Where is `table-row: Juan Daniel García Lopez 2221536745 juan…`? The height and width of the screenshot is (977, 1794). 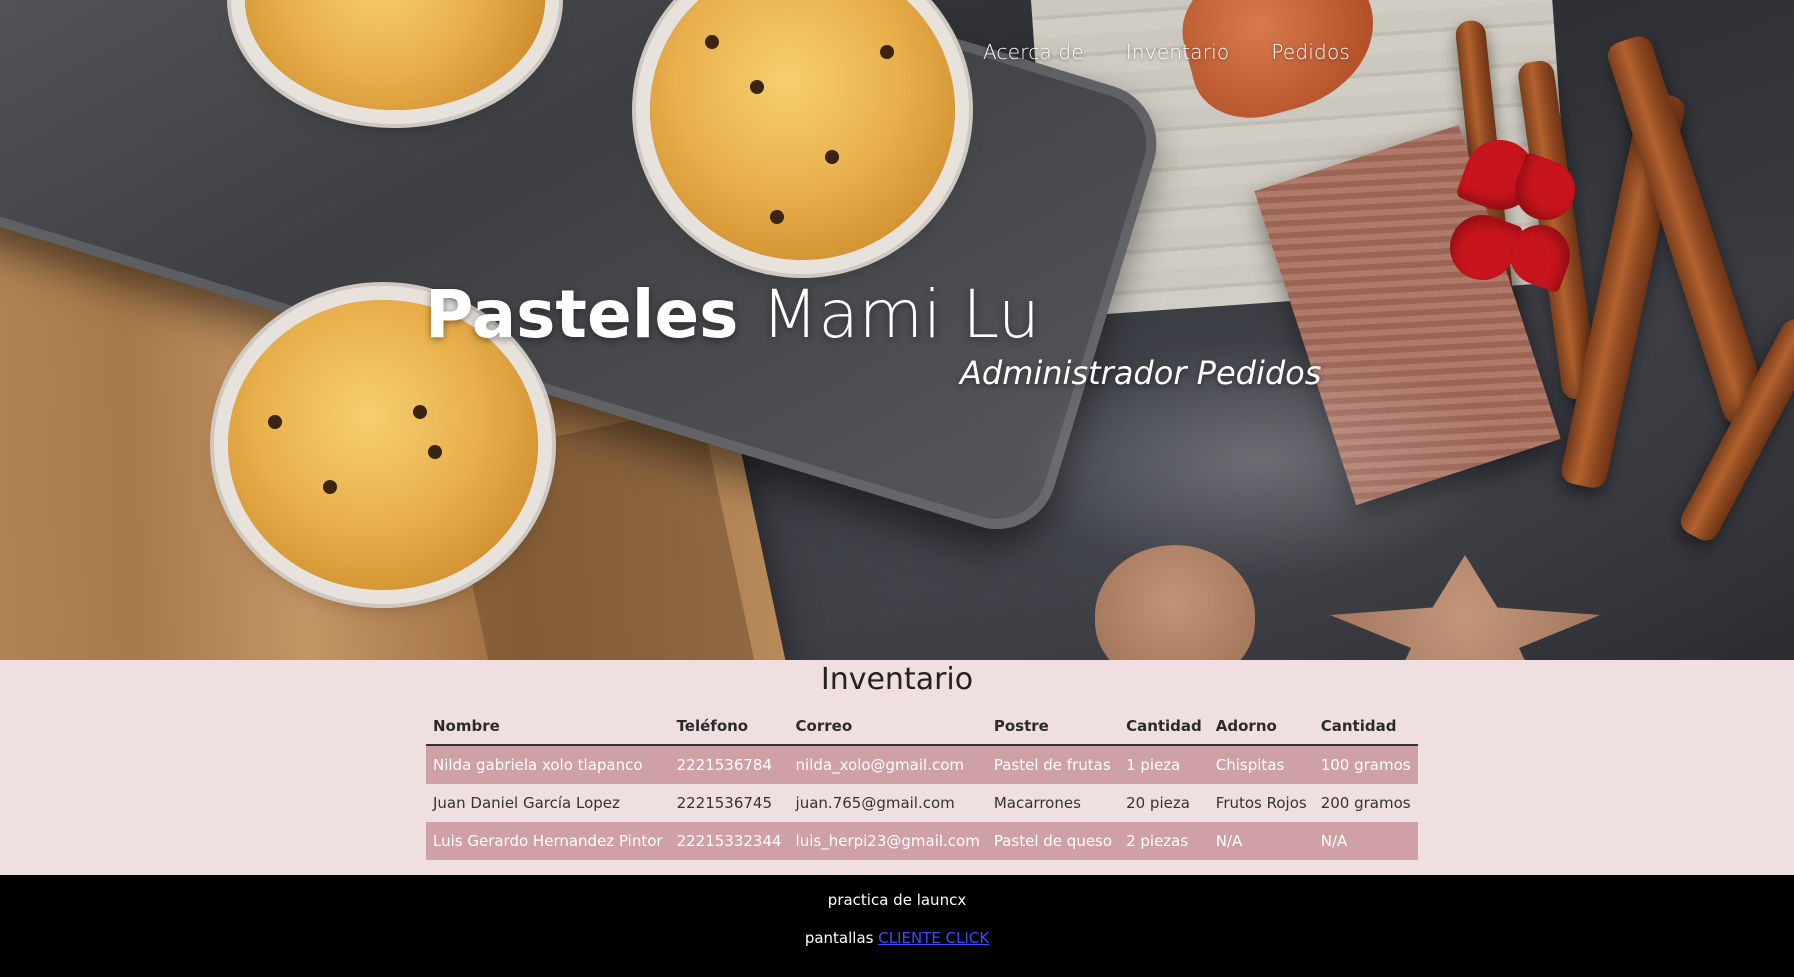 table-row: Juan Daniel García Lopez 2221536745 juan… is located at coordinates (922, 803).